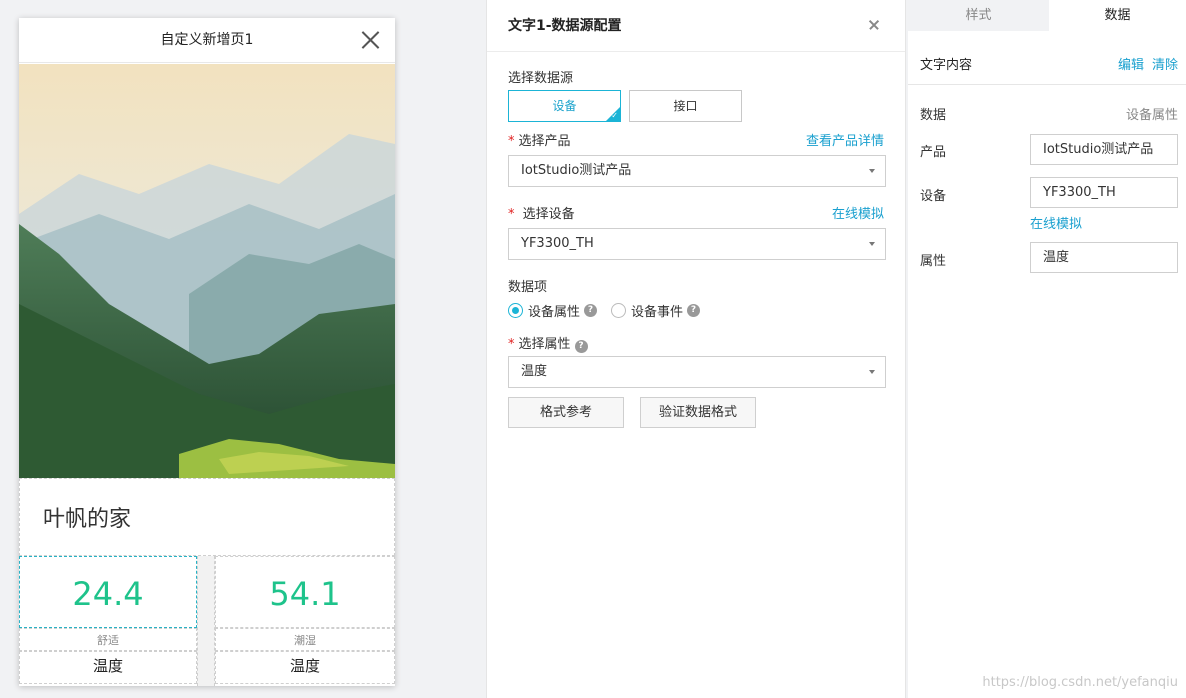 The height and width of the screenshot is (698, 1186). What do you see at coordinates (305, 639) in the screenshot?
I see `humidity-status: 潮湿` at bounding box center [305, 639].